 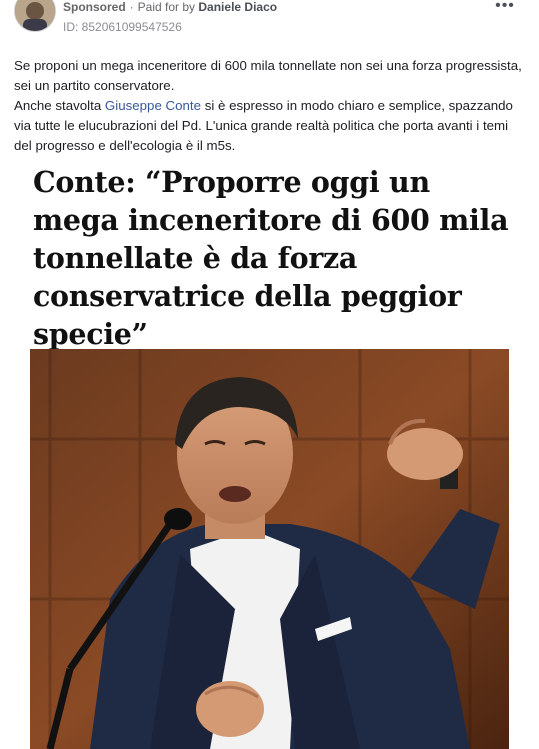 I want to click on sponsored-meta: Sponsored · Paid for by Daniele Diaco, so click(x=170, y=7).